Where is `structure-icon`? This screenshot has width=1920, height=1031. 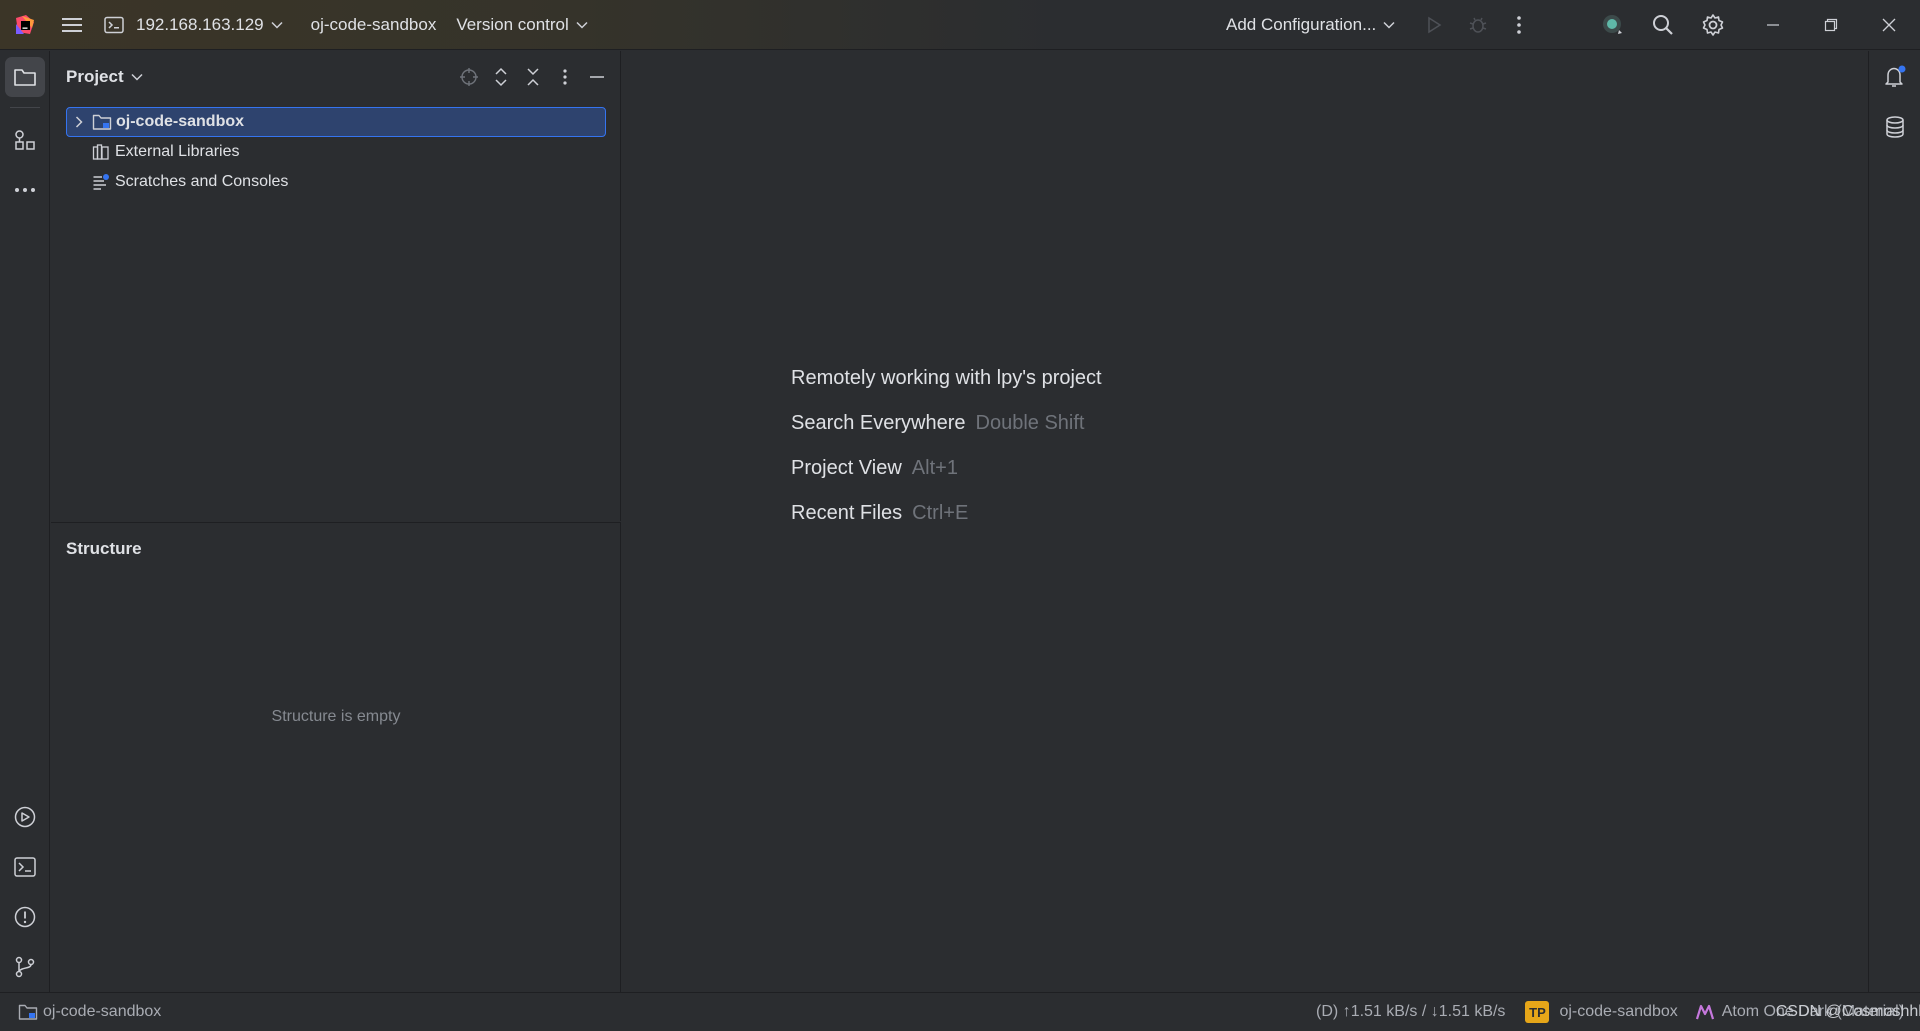 structure-icon is located at coordinates (25, 140).